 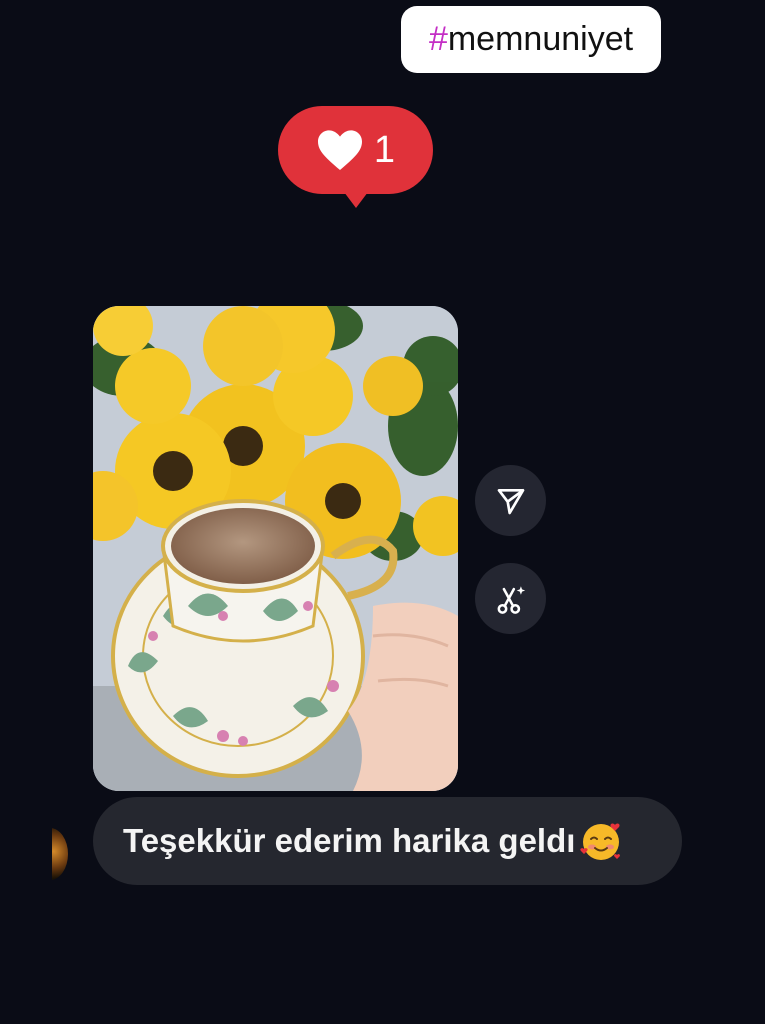 I want to click on smiling-face-with-hearts-icon, so click(x=600, y=841).